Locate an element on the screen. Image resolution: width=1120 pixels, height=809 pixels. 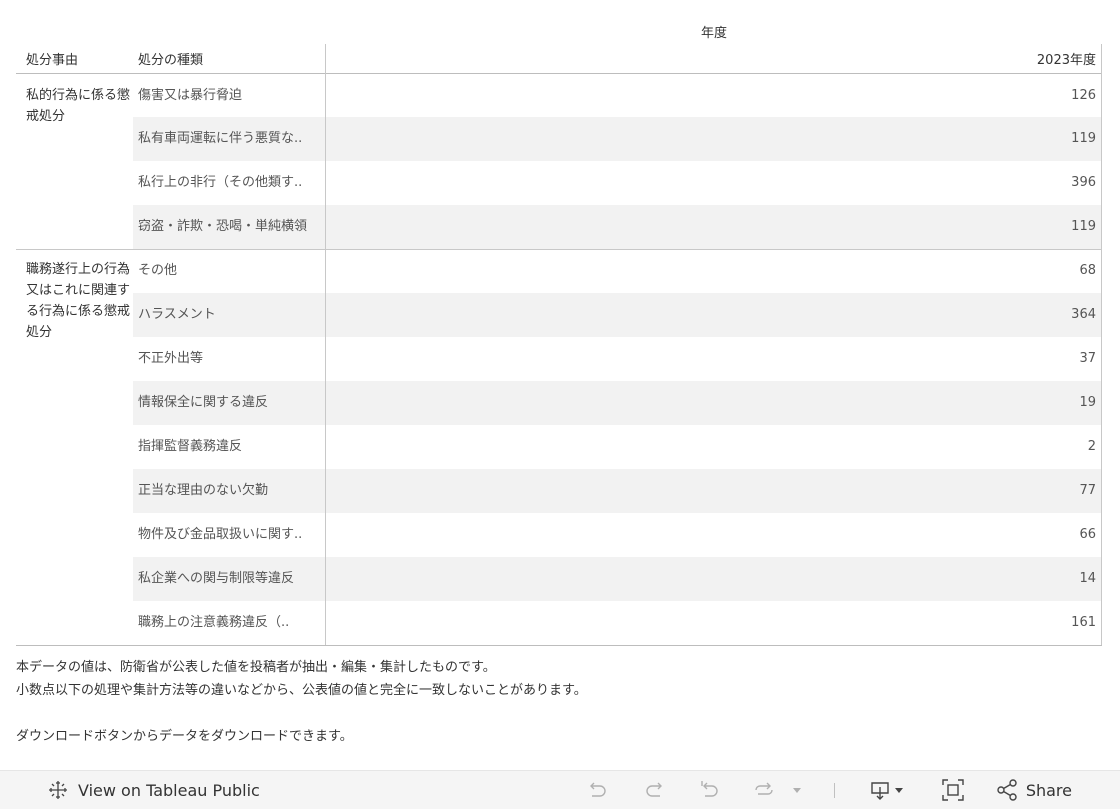
value-cell: 68 is located at coordinates (1087, 270).